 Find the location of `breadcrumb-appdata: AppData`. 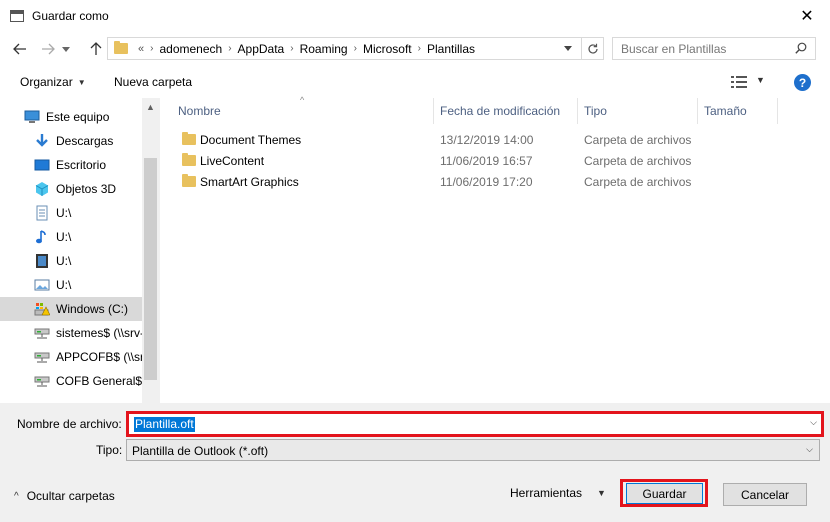

breadcrumb-appdata: AppData is located at coordinates (261, 49).